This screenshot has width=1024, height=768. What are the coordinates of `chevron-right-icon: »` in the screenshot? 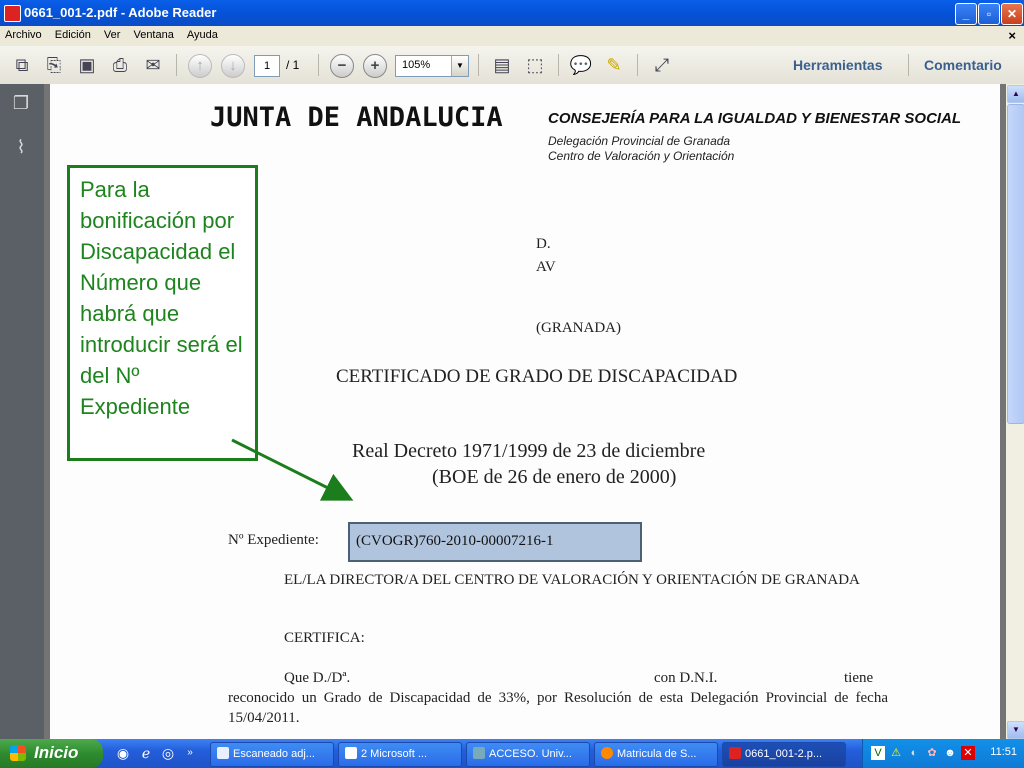 It's located at (190, 753).